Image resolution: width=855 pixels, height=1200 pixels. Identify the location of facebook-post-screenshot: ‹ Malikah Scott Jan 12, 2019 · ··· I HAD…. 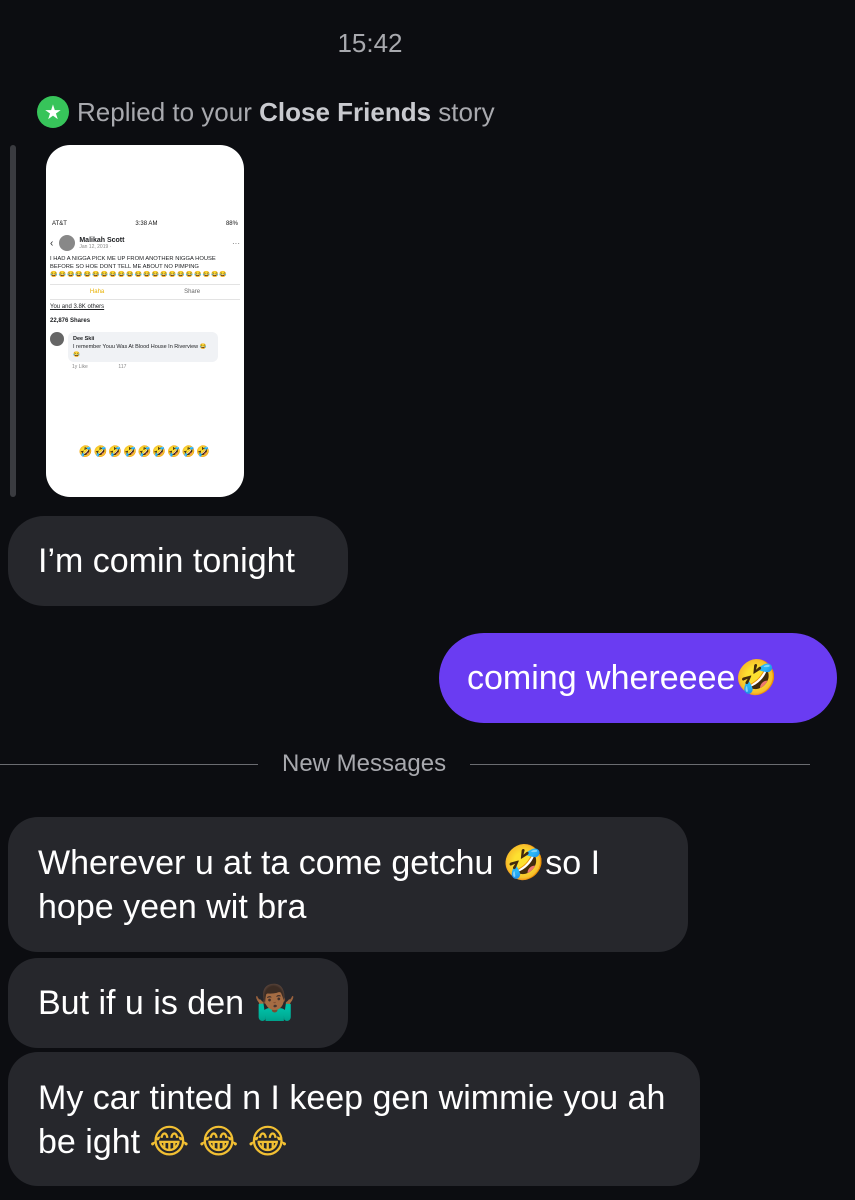
(145, 328).